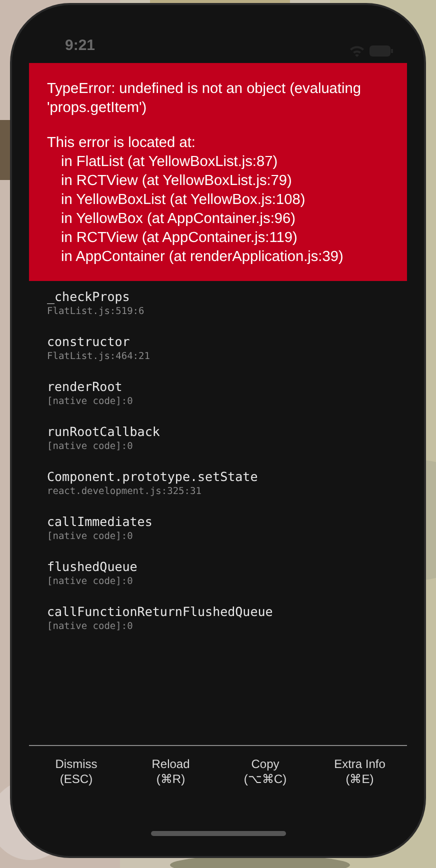 Image resolution: width=436 pixels, height=868 pixels. What do you see at coordinates (179, 238) in the screenshot?
I see `component-stack-line: in RCTView (at AppContainer.js:119)` at bounding box center [179, 238].